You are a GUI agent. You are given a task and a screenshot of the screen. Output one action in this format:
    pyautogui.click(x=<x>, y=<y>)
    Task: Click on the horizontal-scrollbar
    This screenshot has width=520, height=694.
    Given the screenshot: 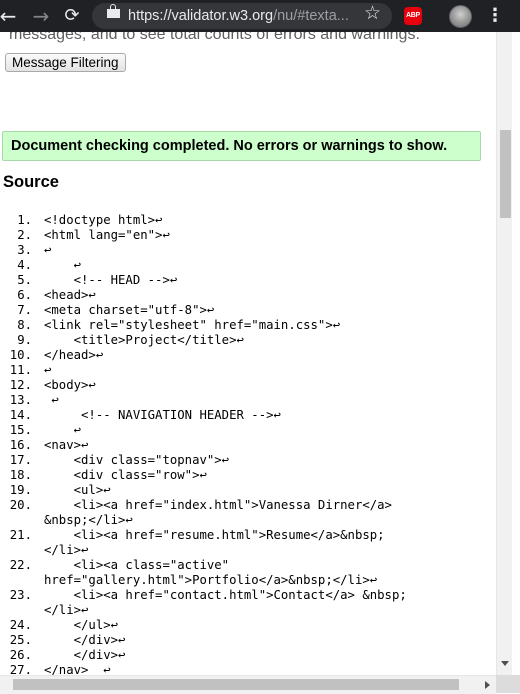 What is the action you would take?
    pyautogui.click(x=248, y=684)
    